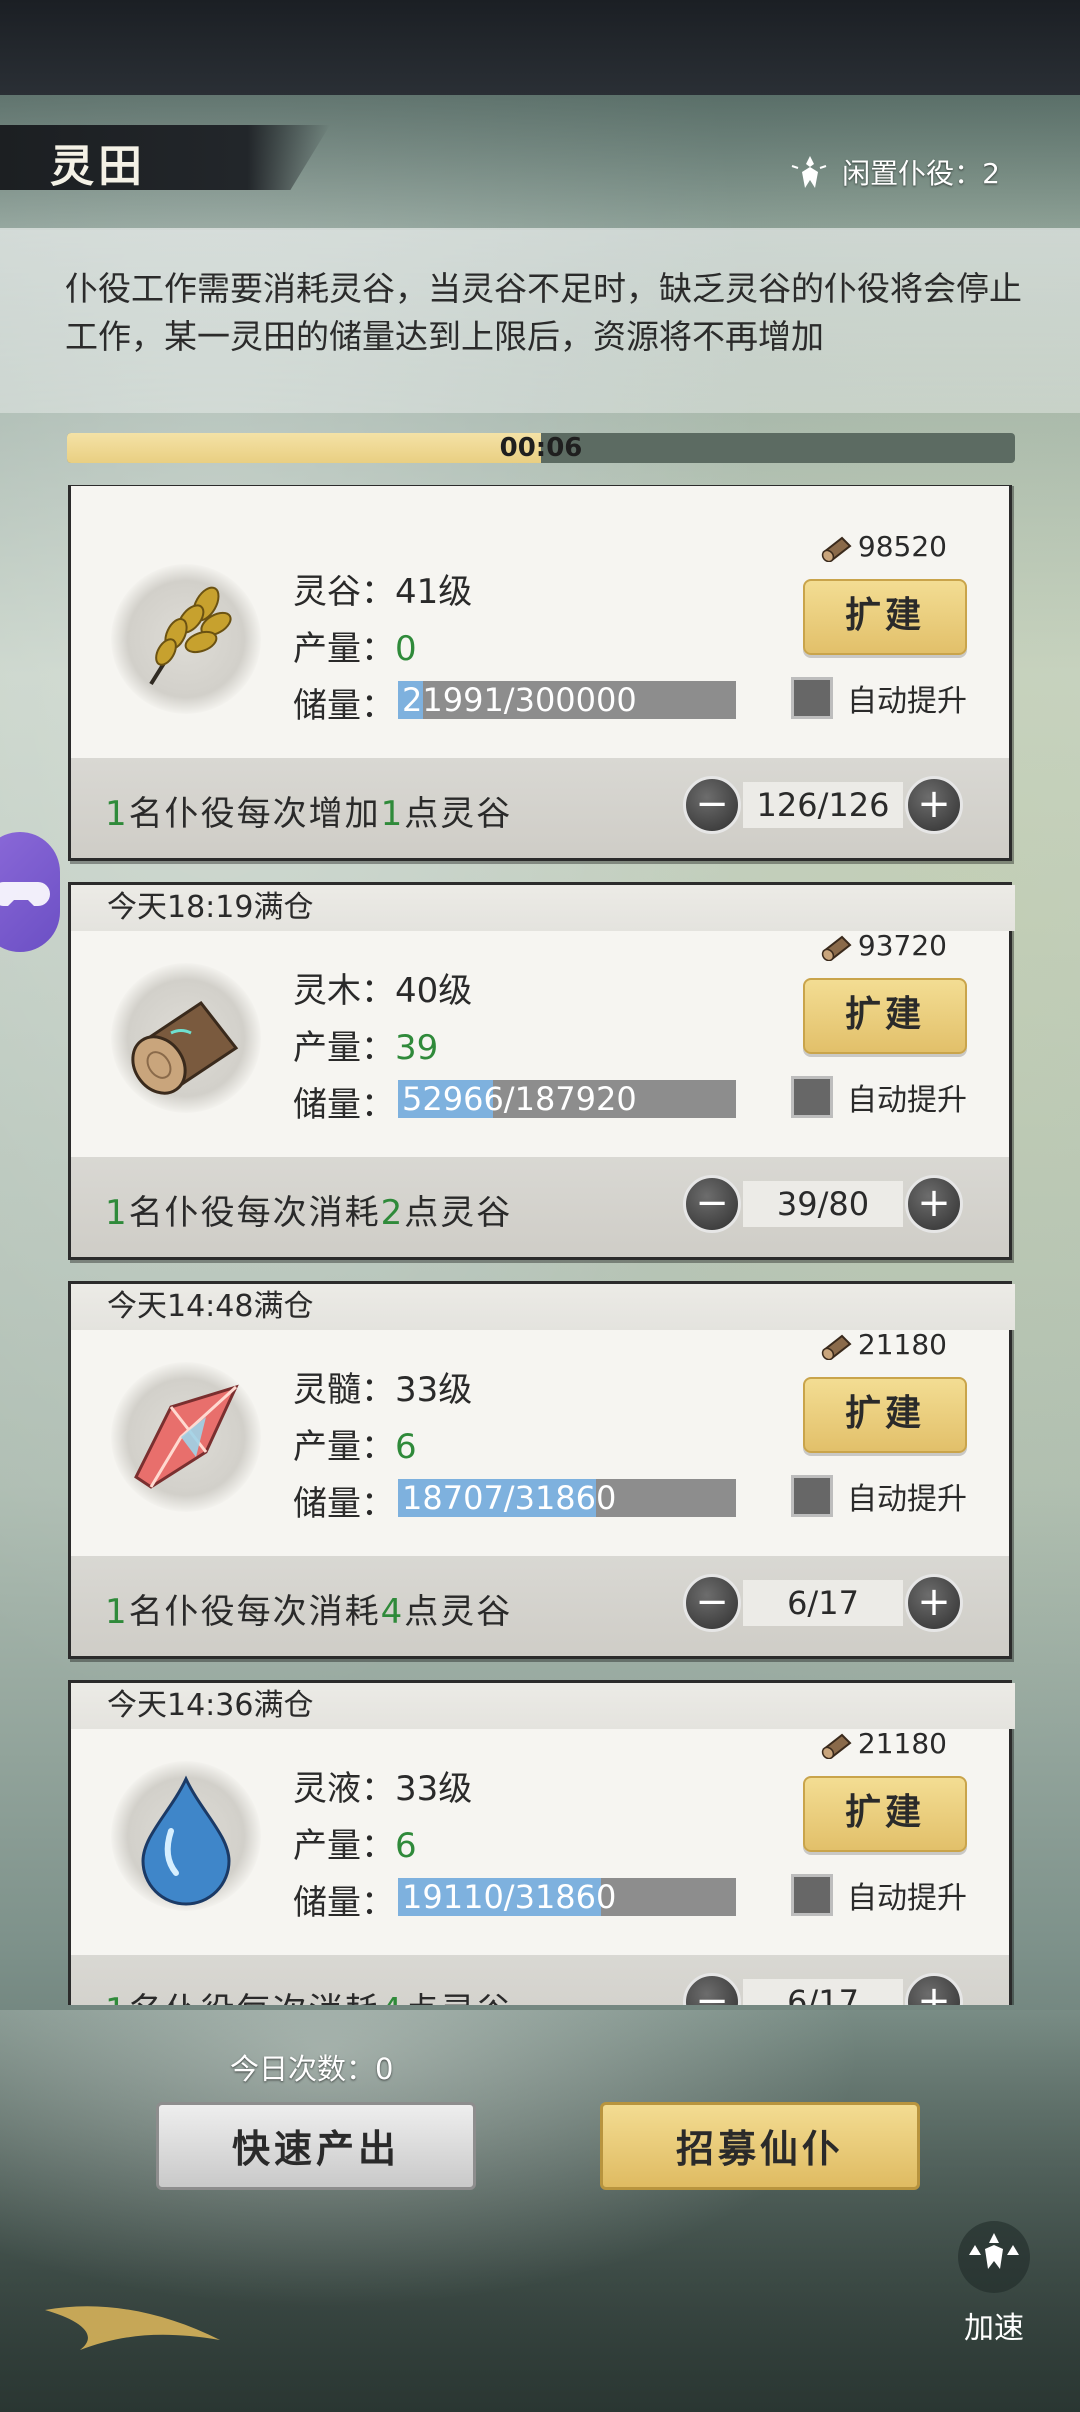 Image resolution: width=1080 pixels, height=2412 pixels. What do you see at coordinates (994, 2257) in the screenshot?
I see `speed-up-icon` at bounding box center [994, 2257].